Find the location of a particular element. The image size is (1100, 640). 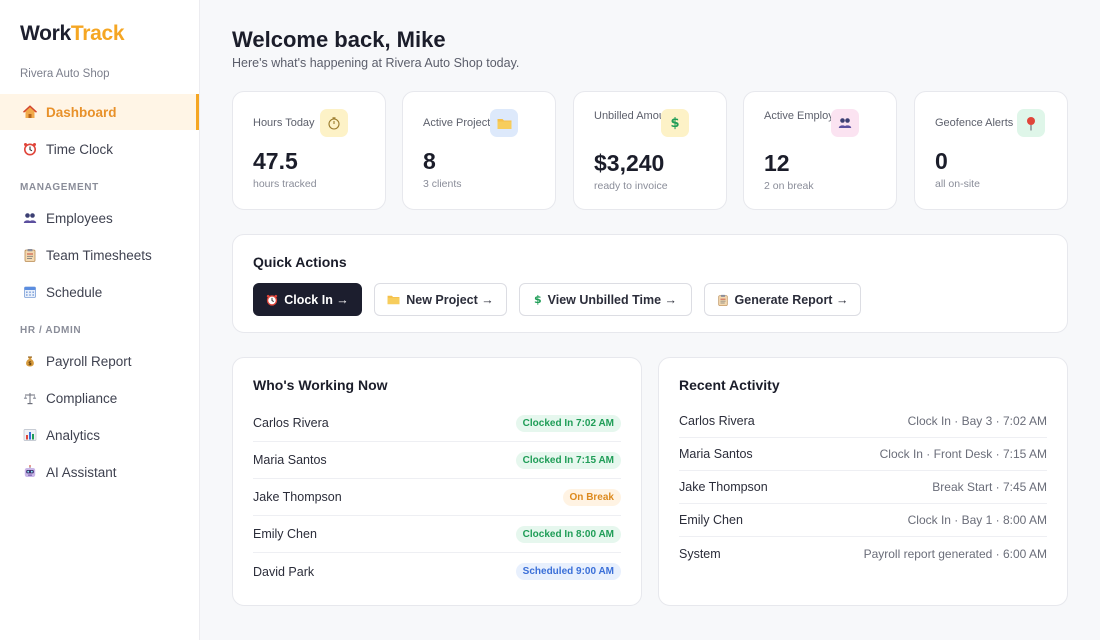

list-item: Carlos Rivera Clock In · Bay 3 · 7:02 AM is located at coordinates (863, 421).